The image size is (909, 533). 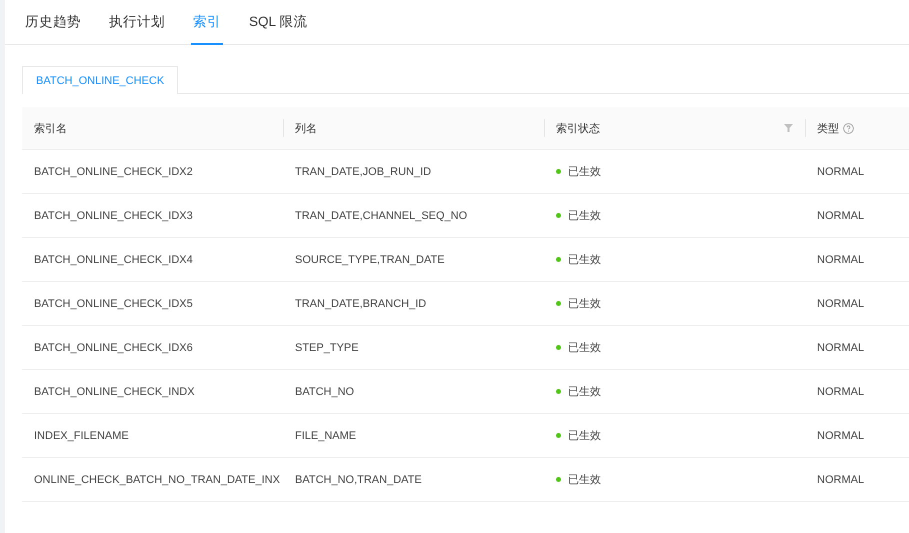 I want to click on table-cell: BATCH_NO,TRAN_DATE, so click(x=413, y=480).